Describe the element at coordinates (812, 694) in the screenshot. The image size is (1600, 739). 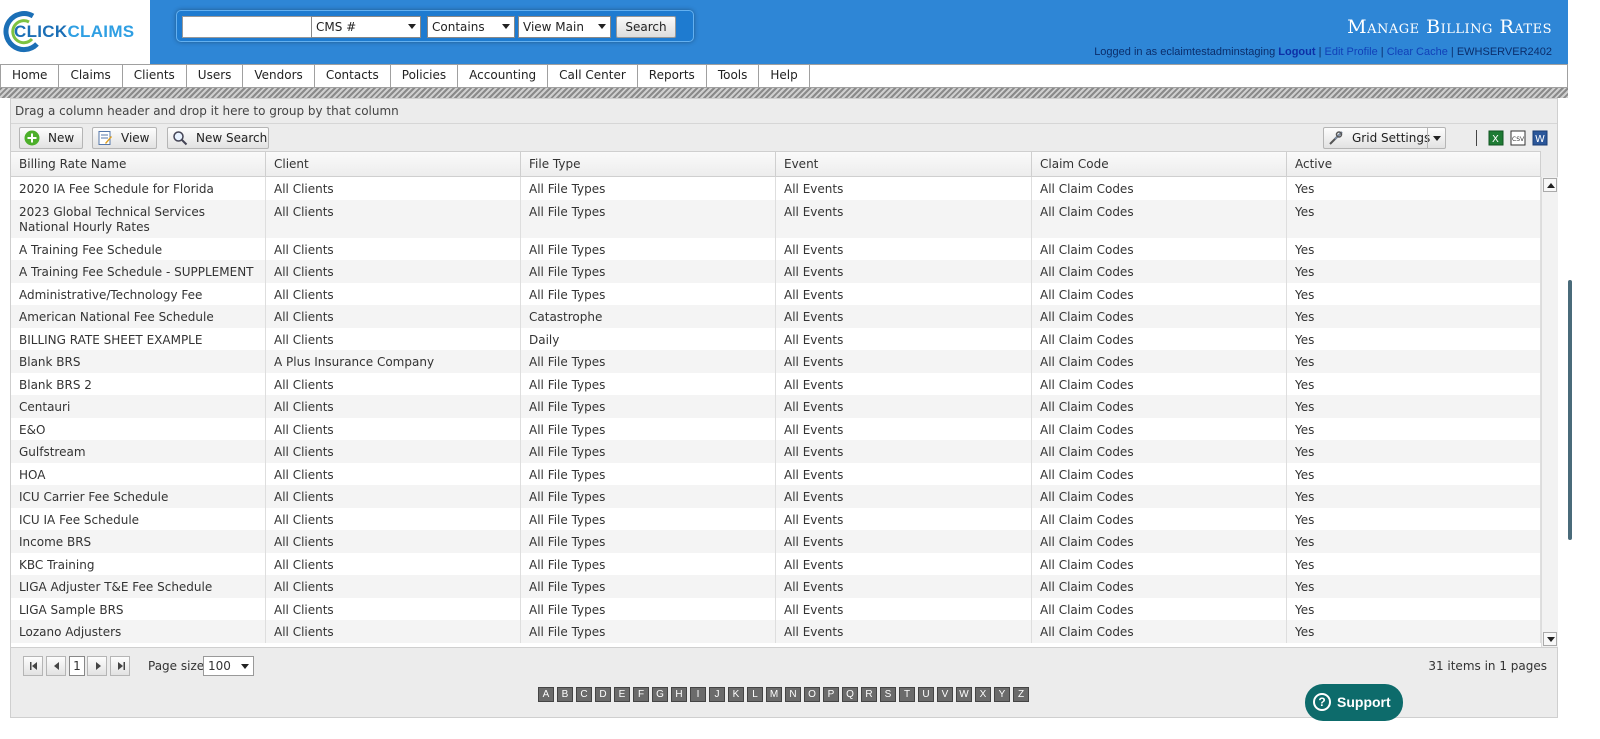
I see `alphabet-letter-o: O` at that location.